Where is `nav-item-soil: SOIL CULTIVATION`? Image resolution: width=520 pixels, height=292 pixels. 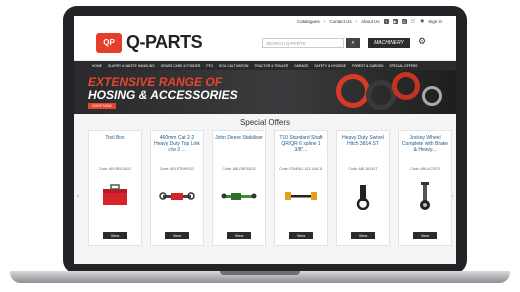 nav-item-soil: SOIL CULTIVATION is located at coordinates (233, 66).